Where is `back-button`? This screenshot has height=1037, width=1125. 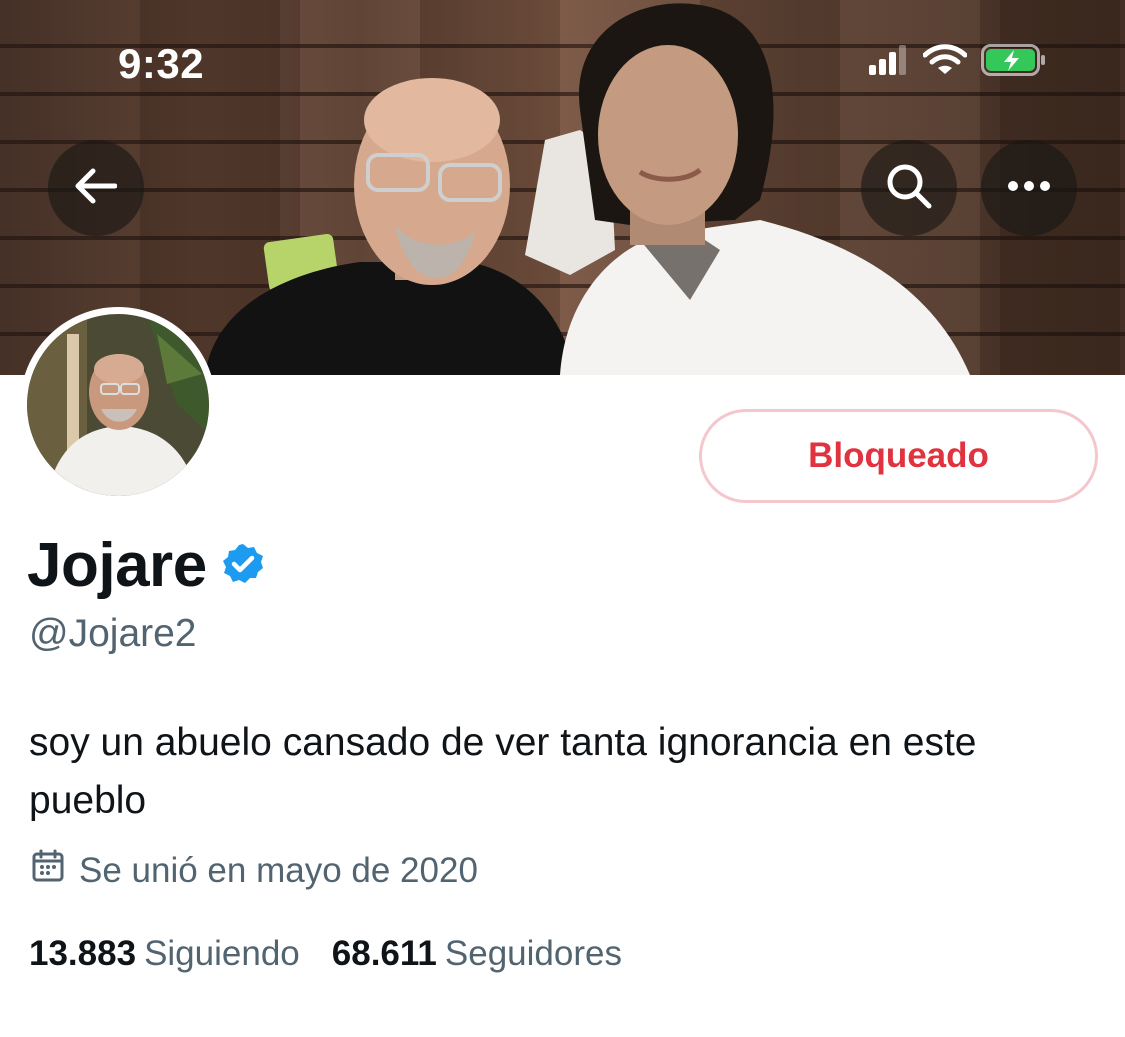
back-button is located at coordinates (96, 188).